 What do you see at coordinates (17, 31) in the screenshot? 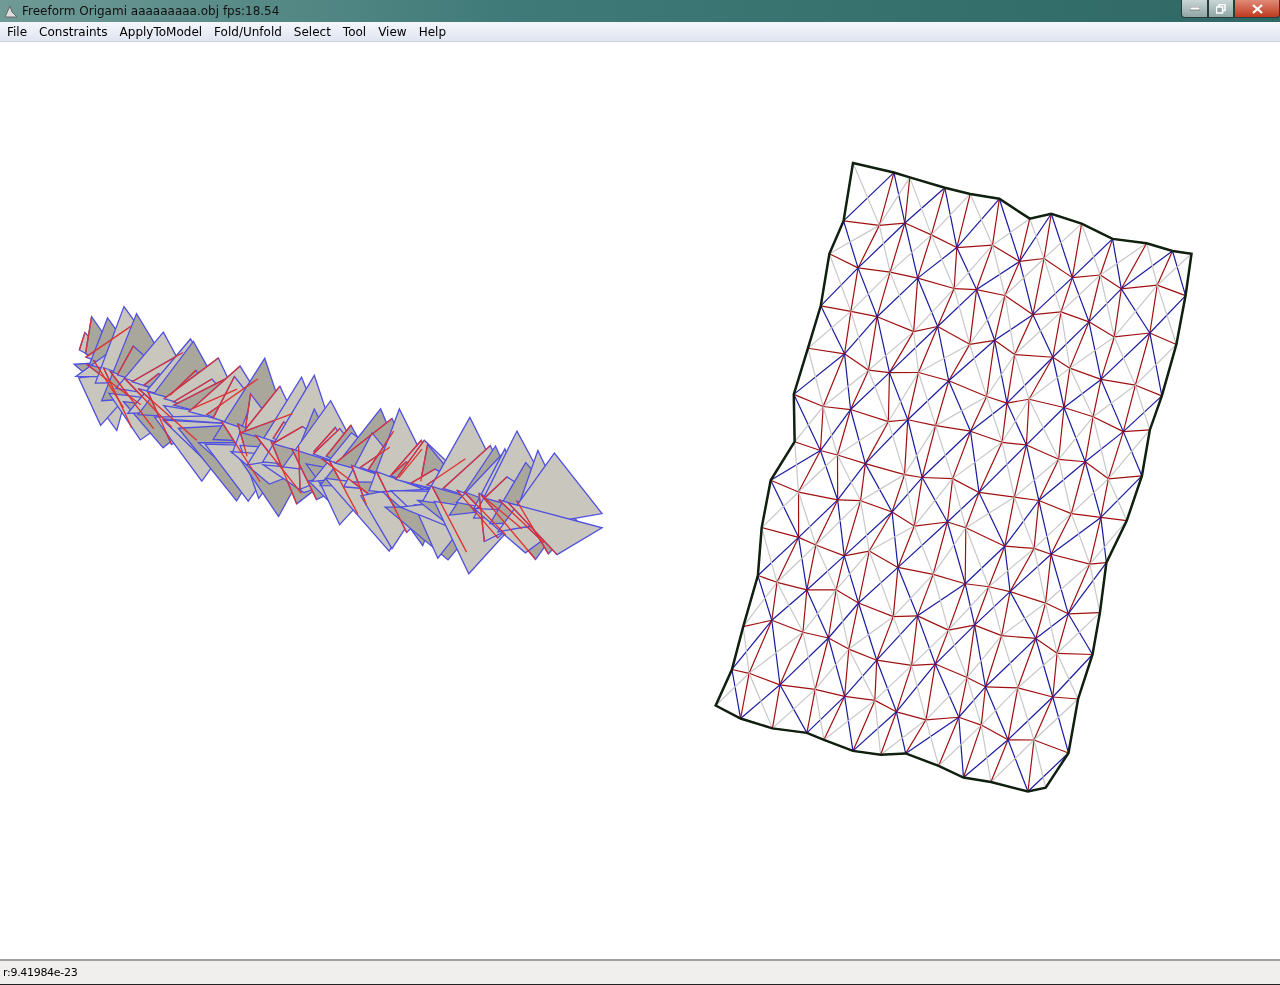
I see `menu-item: File` at bounding box center [17, 31].